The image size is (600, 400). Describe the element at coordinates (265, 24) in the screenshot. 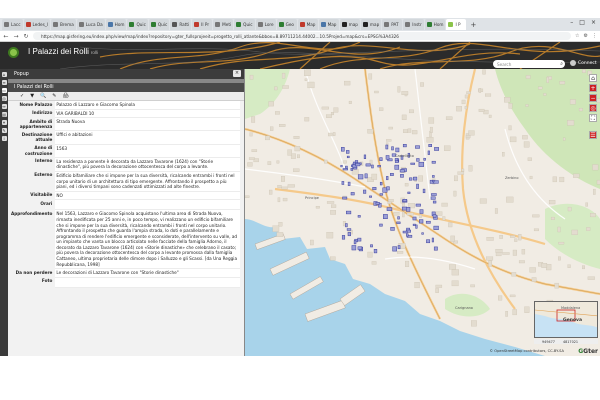

I see `browser-tab: Lore` at that location.